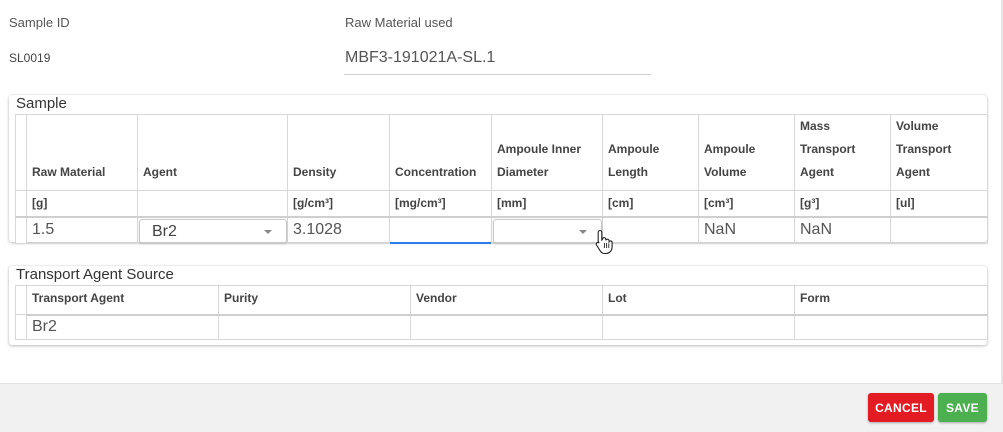  I want to click on col-vendor: Vendor, so click(506, 300).